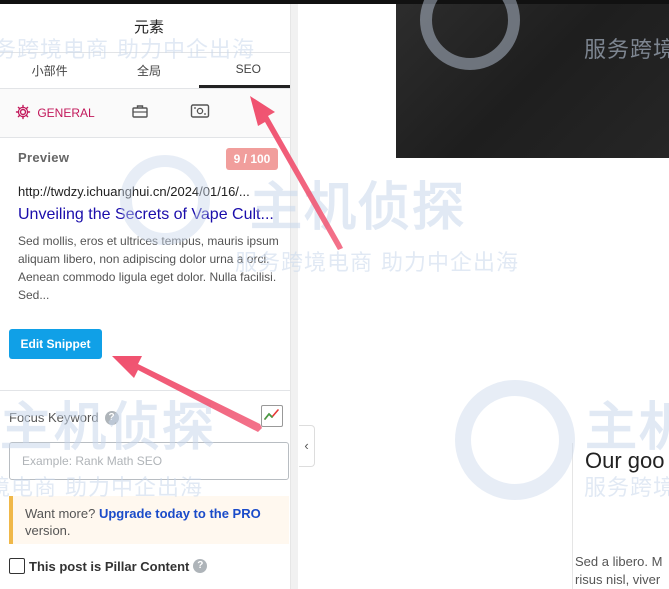  I want to click on toolbox-icon, so click(140, 113).